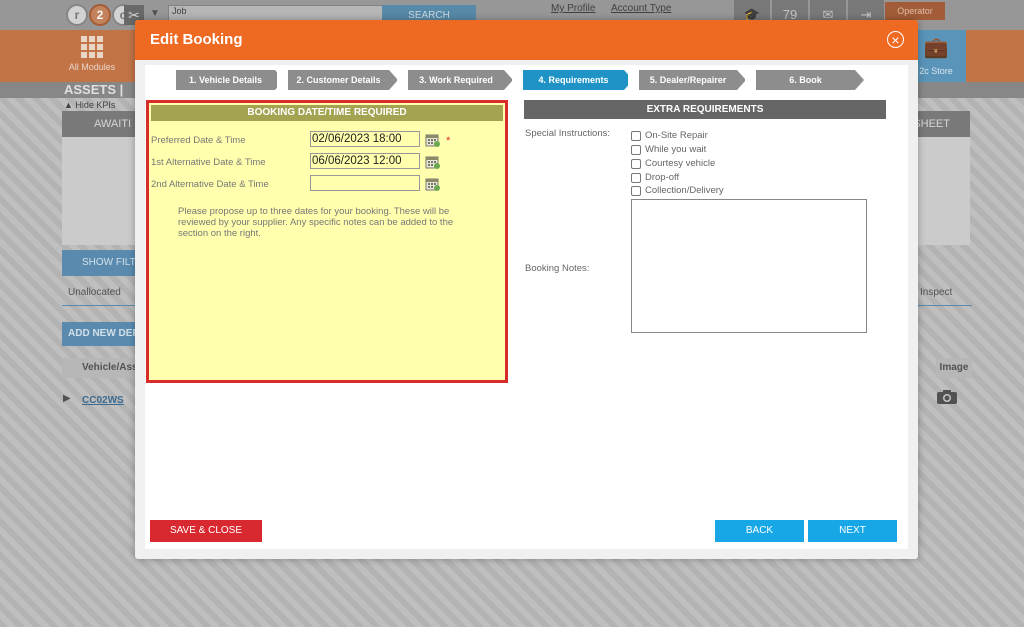 The width and height of the screenshot is (1024, 627). Describe the element at coordinates (636, 135) in the screenshot. I see `on-site-repair-checkbox` at that location.